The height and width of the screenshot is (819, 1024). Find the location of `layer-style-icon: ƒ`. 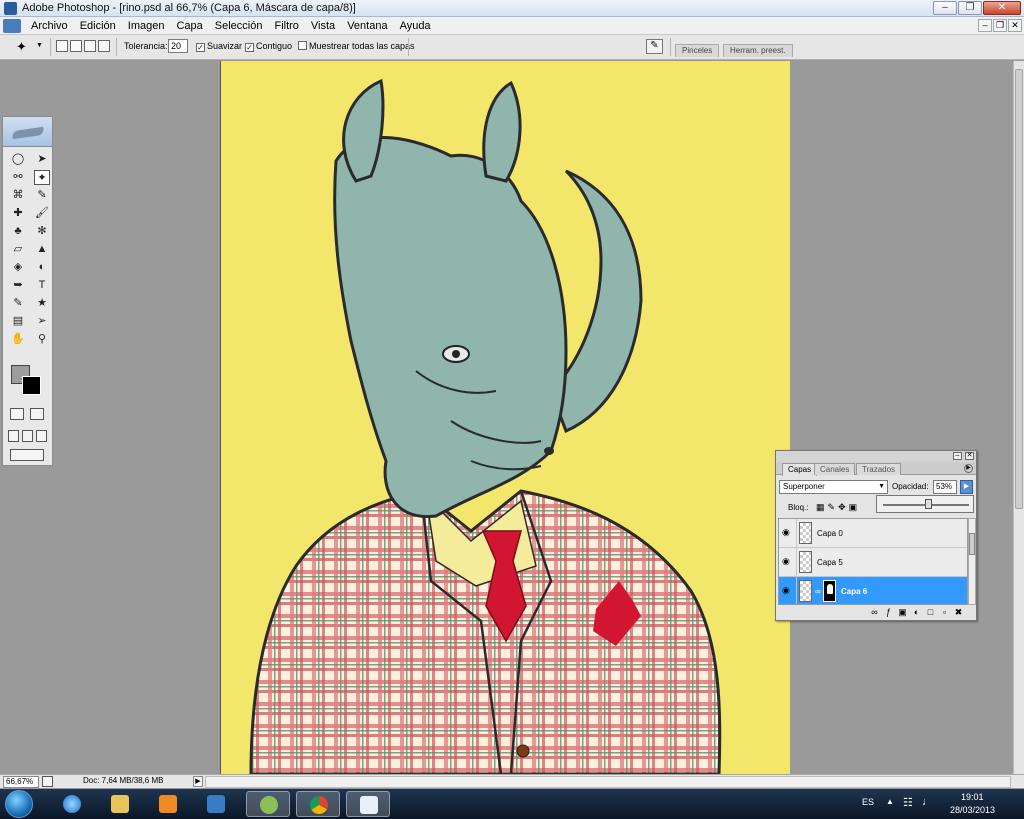

layer-style-icon: ƒ is located at coordinates (888, 613).